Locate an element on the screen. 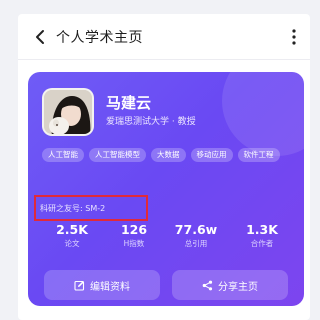 Image resolution: width=320 pixels, height=320 pixels. research-tag: 人工智能模型 is located at coordinates (117, 155).